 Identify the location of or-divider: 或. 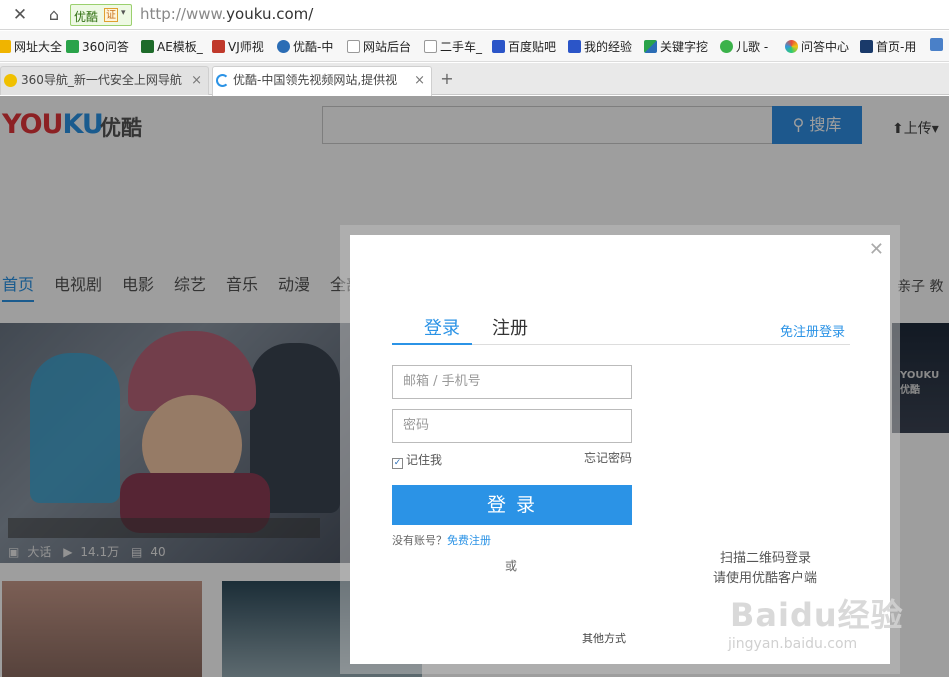
(511, 566).